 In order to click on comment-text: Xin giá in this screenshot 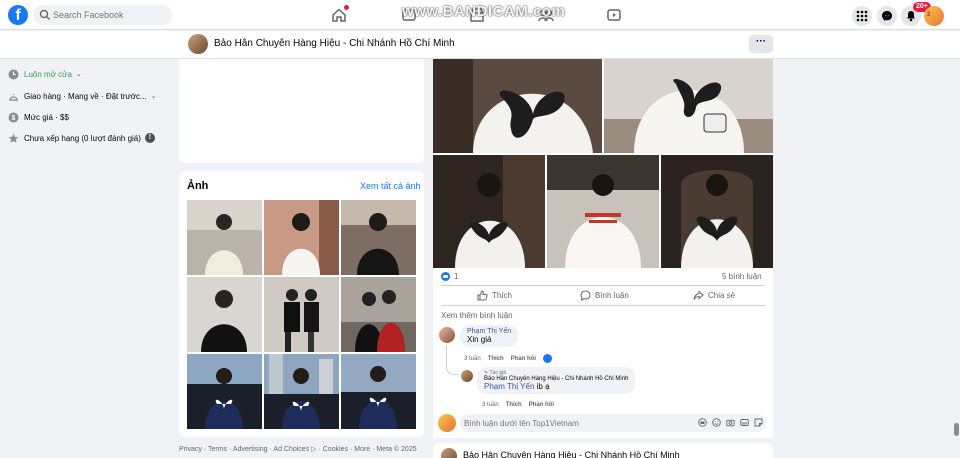, I will do `click(479, 339)`.